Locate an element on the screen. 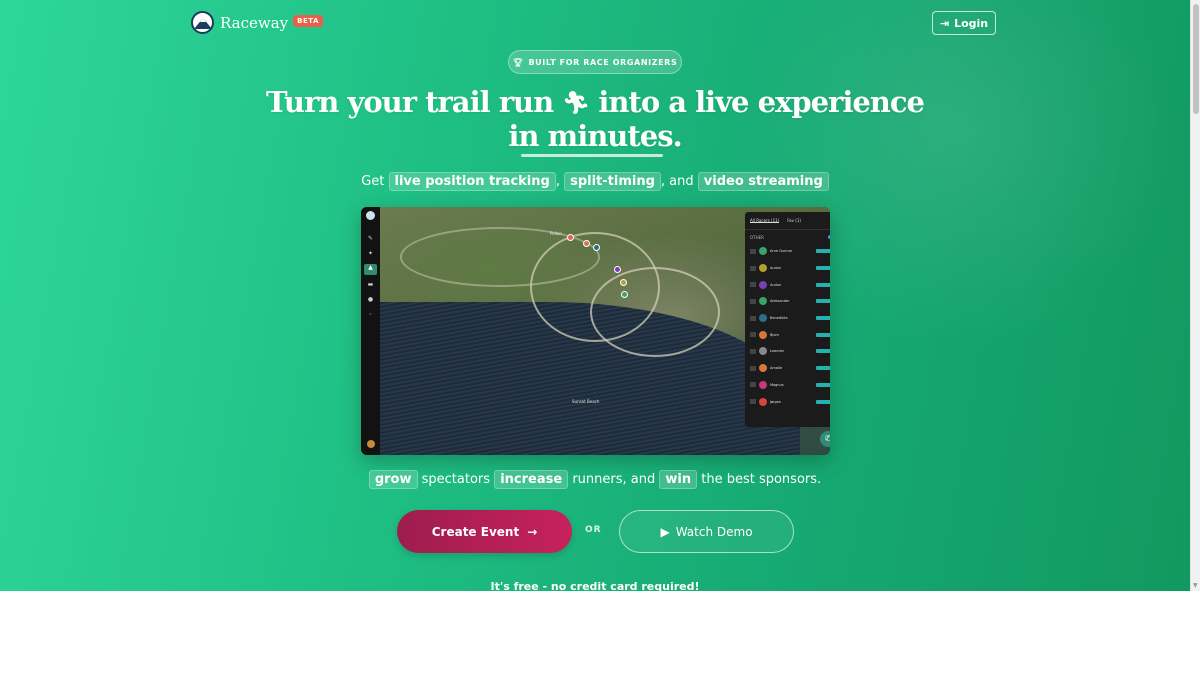 This screenshot has width=1200, height=675. app-sidebar: ✎ ✦ ▲ ▬ ● ◦ is located at coordinates (370, 331).